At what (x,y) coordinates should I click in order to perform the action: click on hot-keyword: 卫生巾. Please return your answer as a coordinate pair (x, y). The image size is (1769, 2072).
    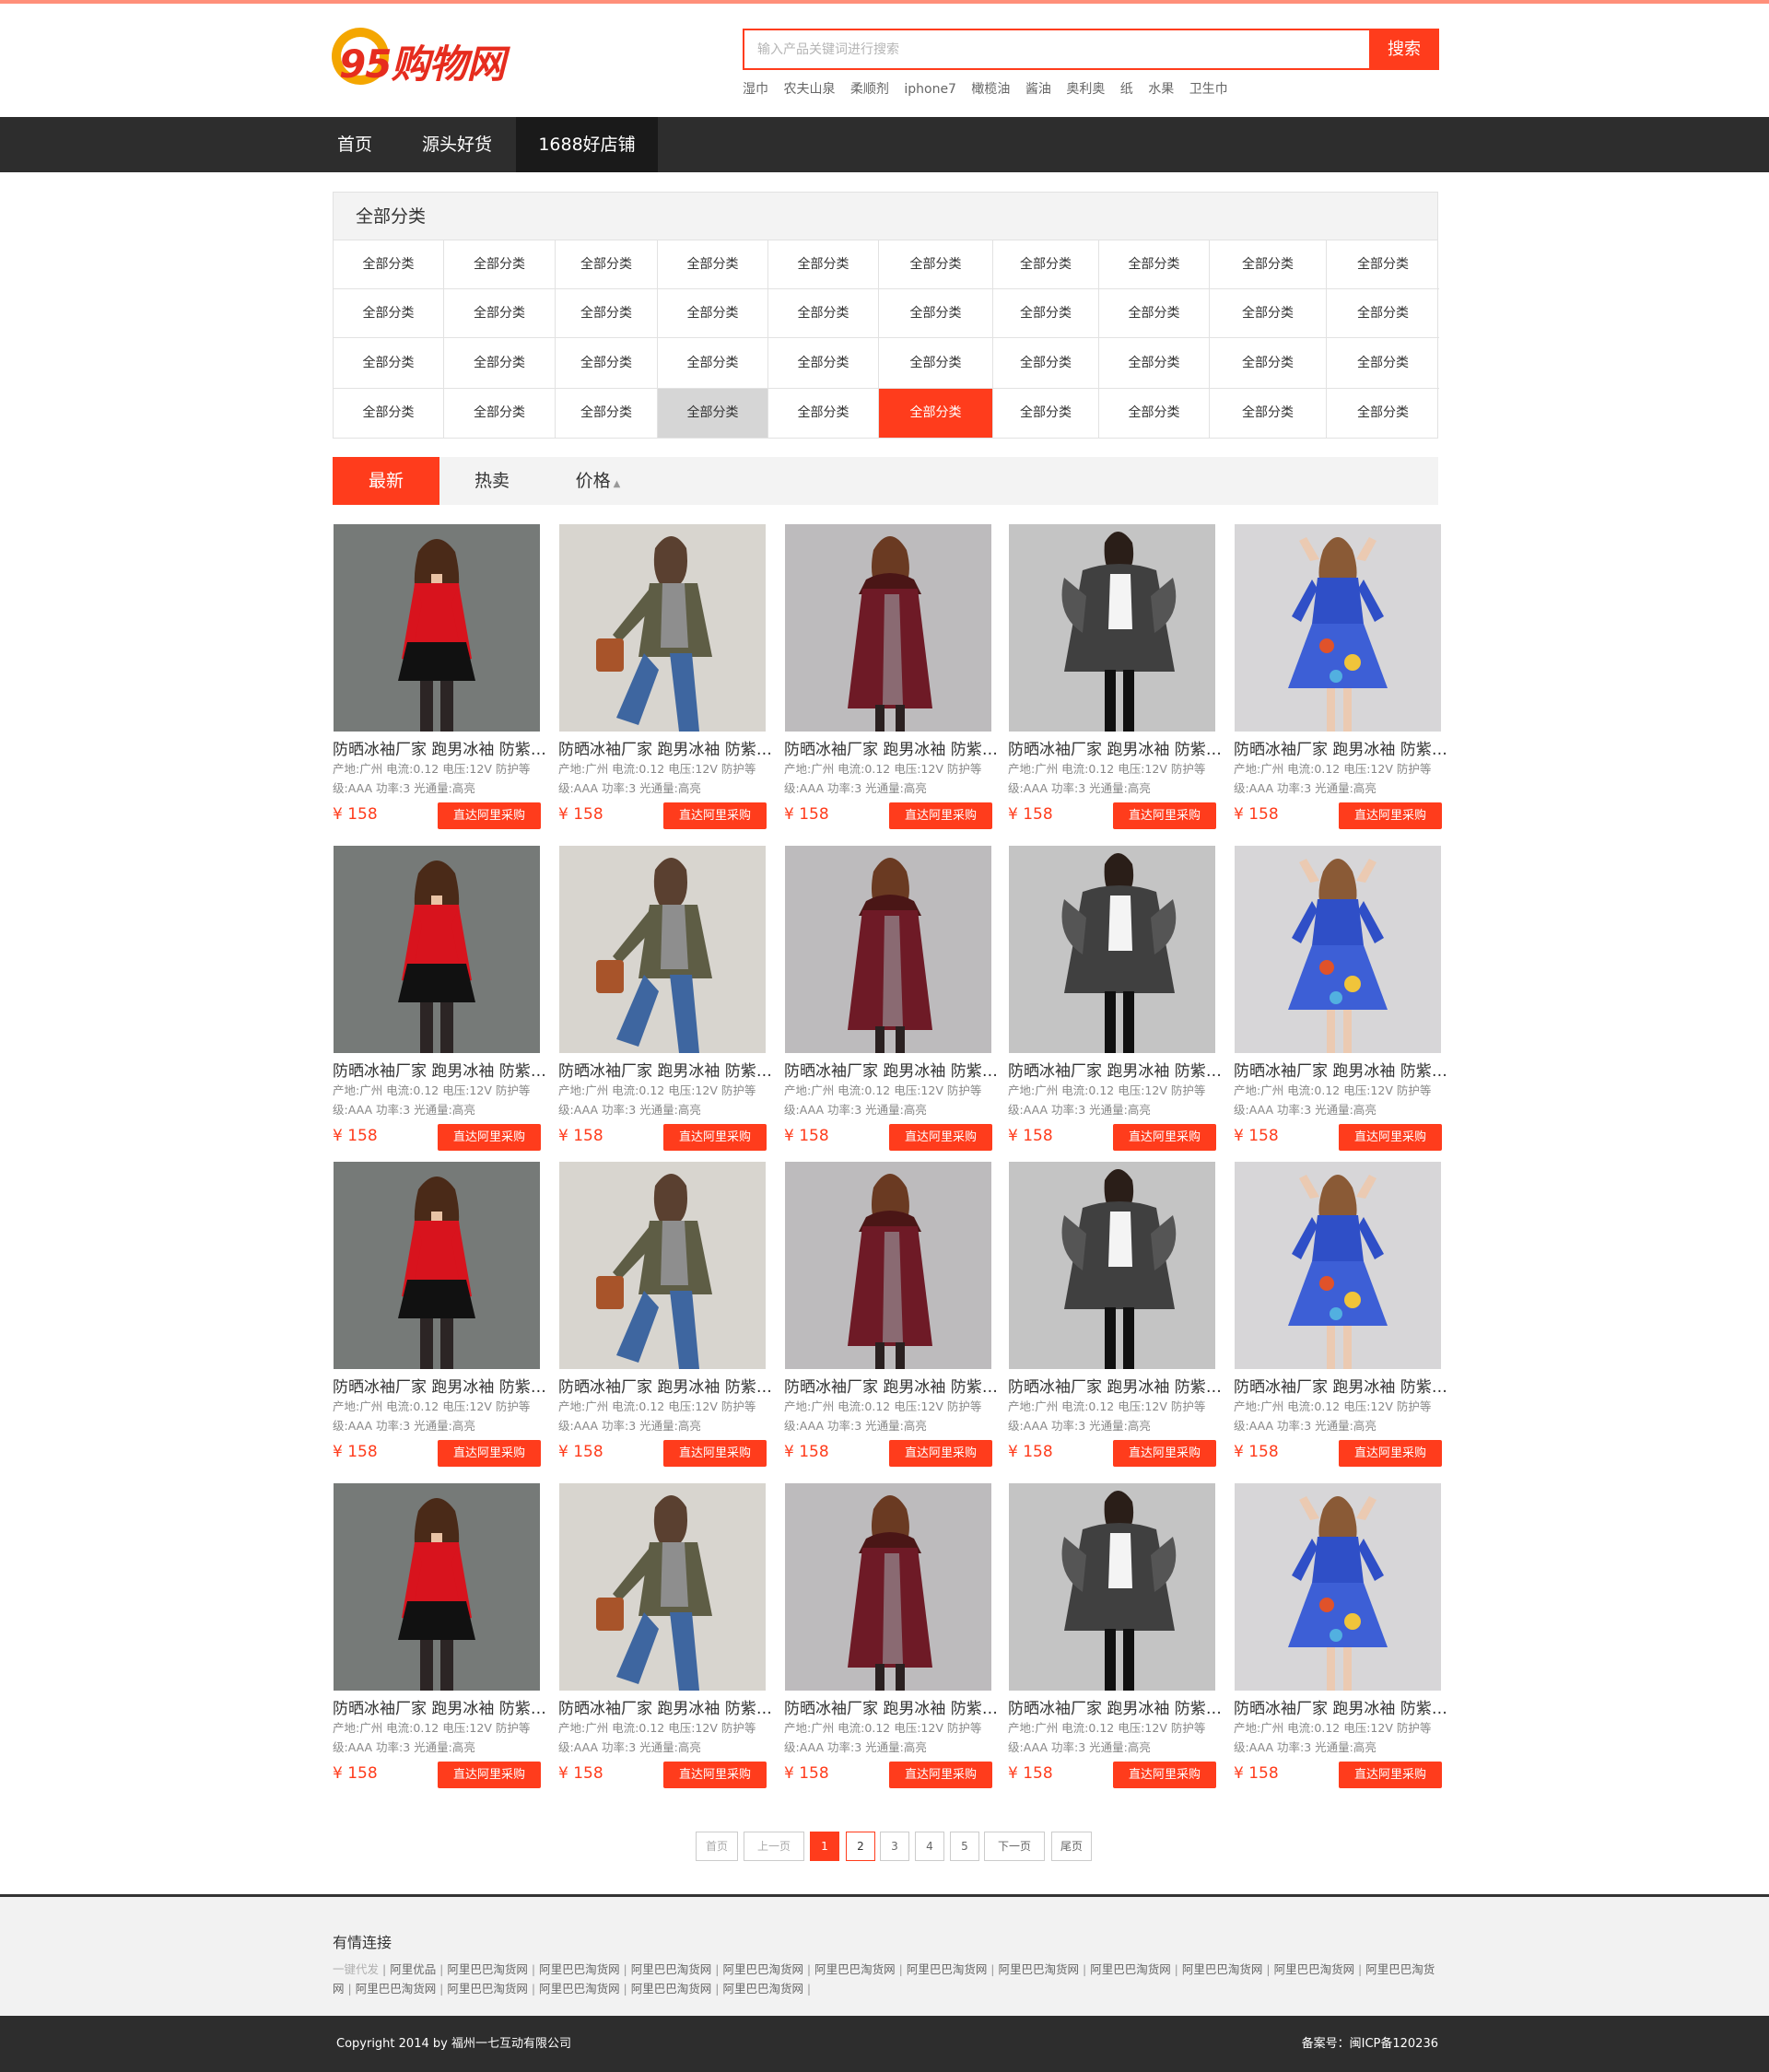
    Looking at the image, I should click on (1208, 89).